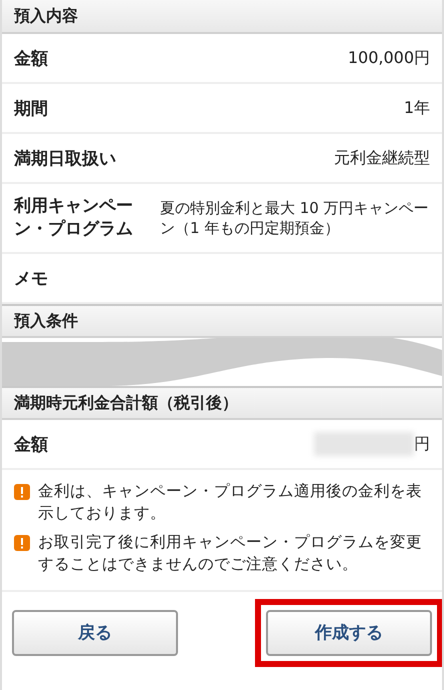 The image size is (444, 690). Describe the element at coordinates (389, 58) in the screenshot. I see `field-value: 100,000円` at that location.